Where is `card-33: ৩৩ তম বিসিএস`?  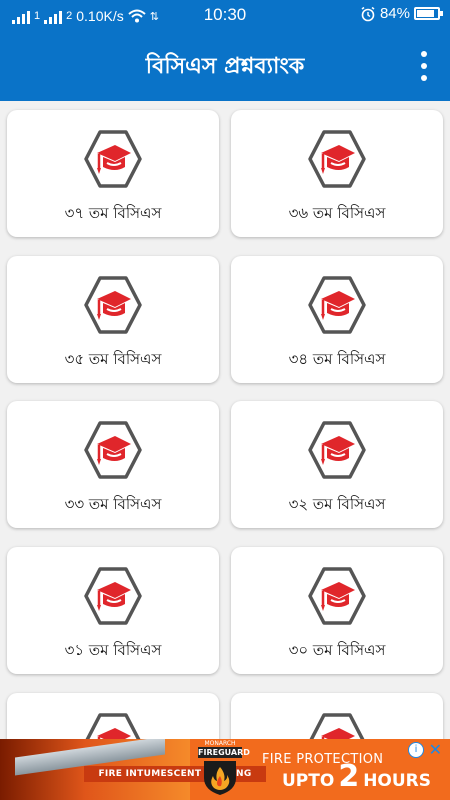
card-33: ৩৩ তম বিসিএস is located at coordinates (113, 464).